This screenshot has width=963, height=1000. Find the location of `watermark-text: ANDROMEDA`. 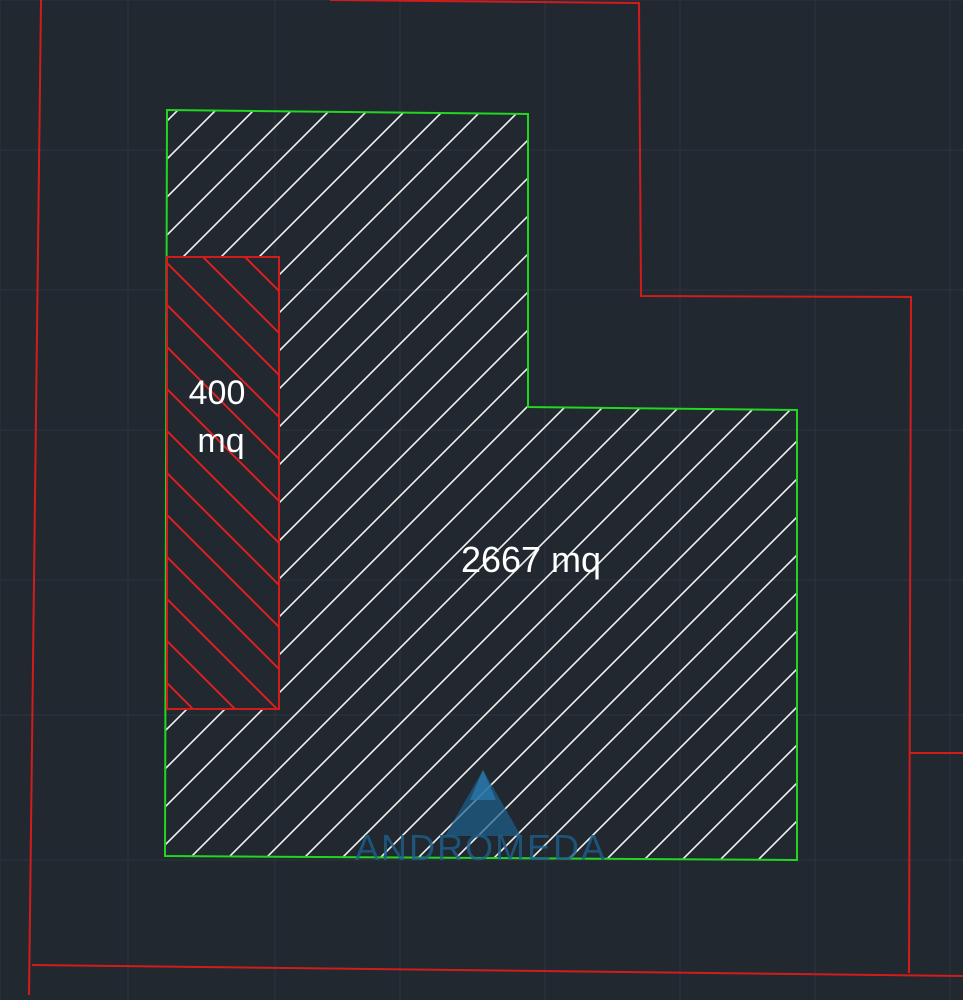

watermark-text: ANDROMEDA is located at coordinates (481, 847).